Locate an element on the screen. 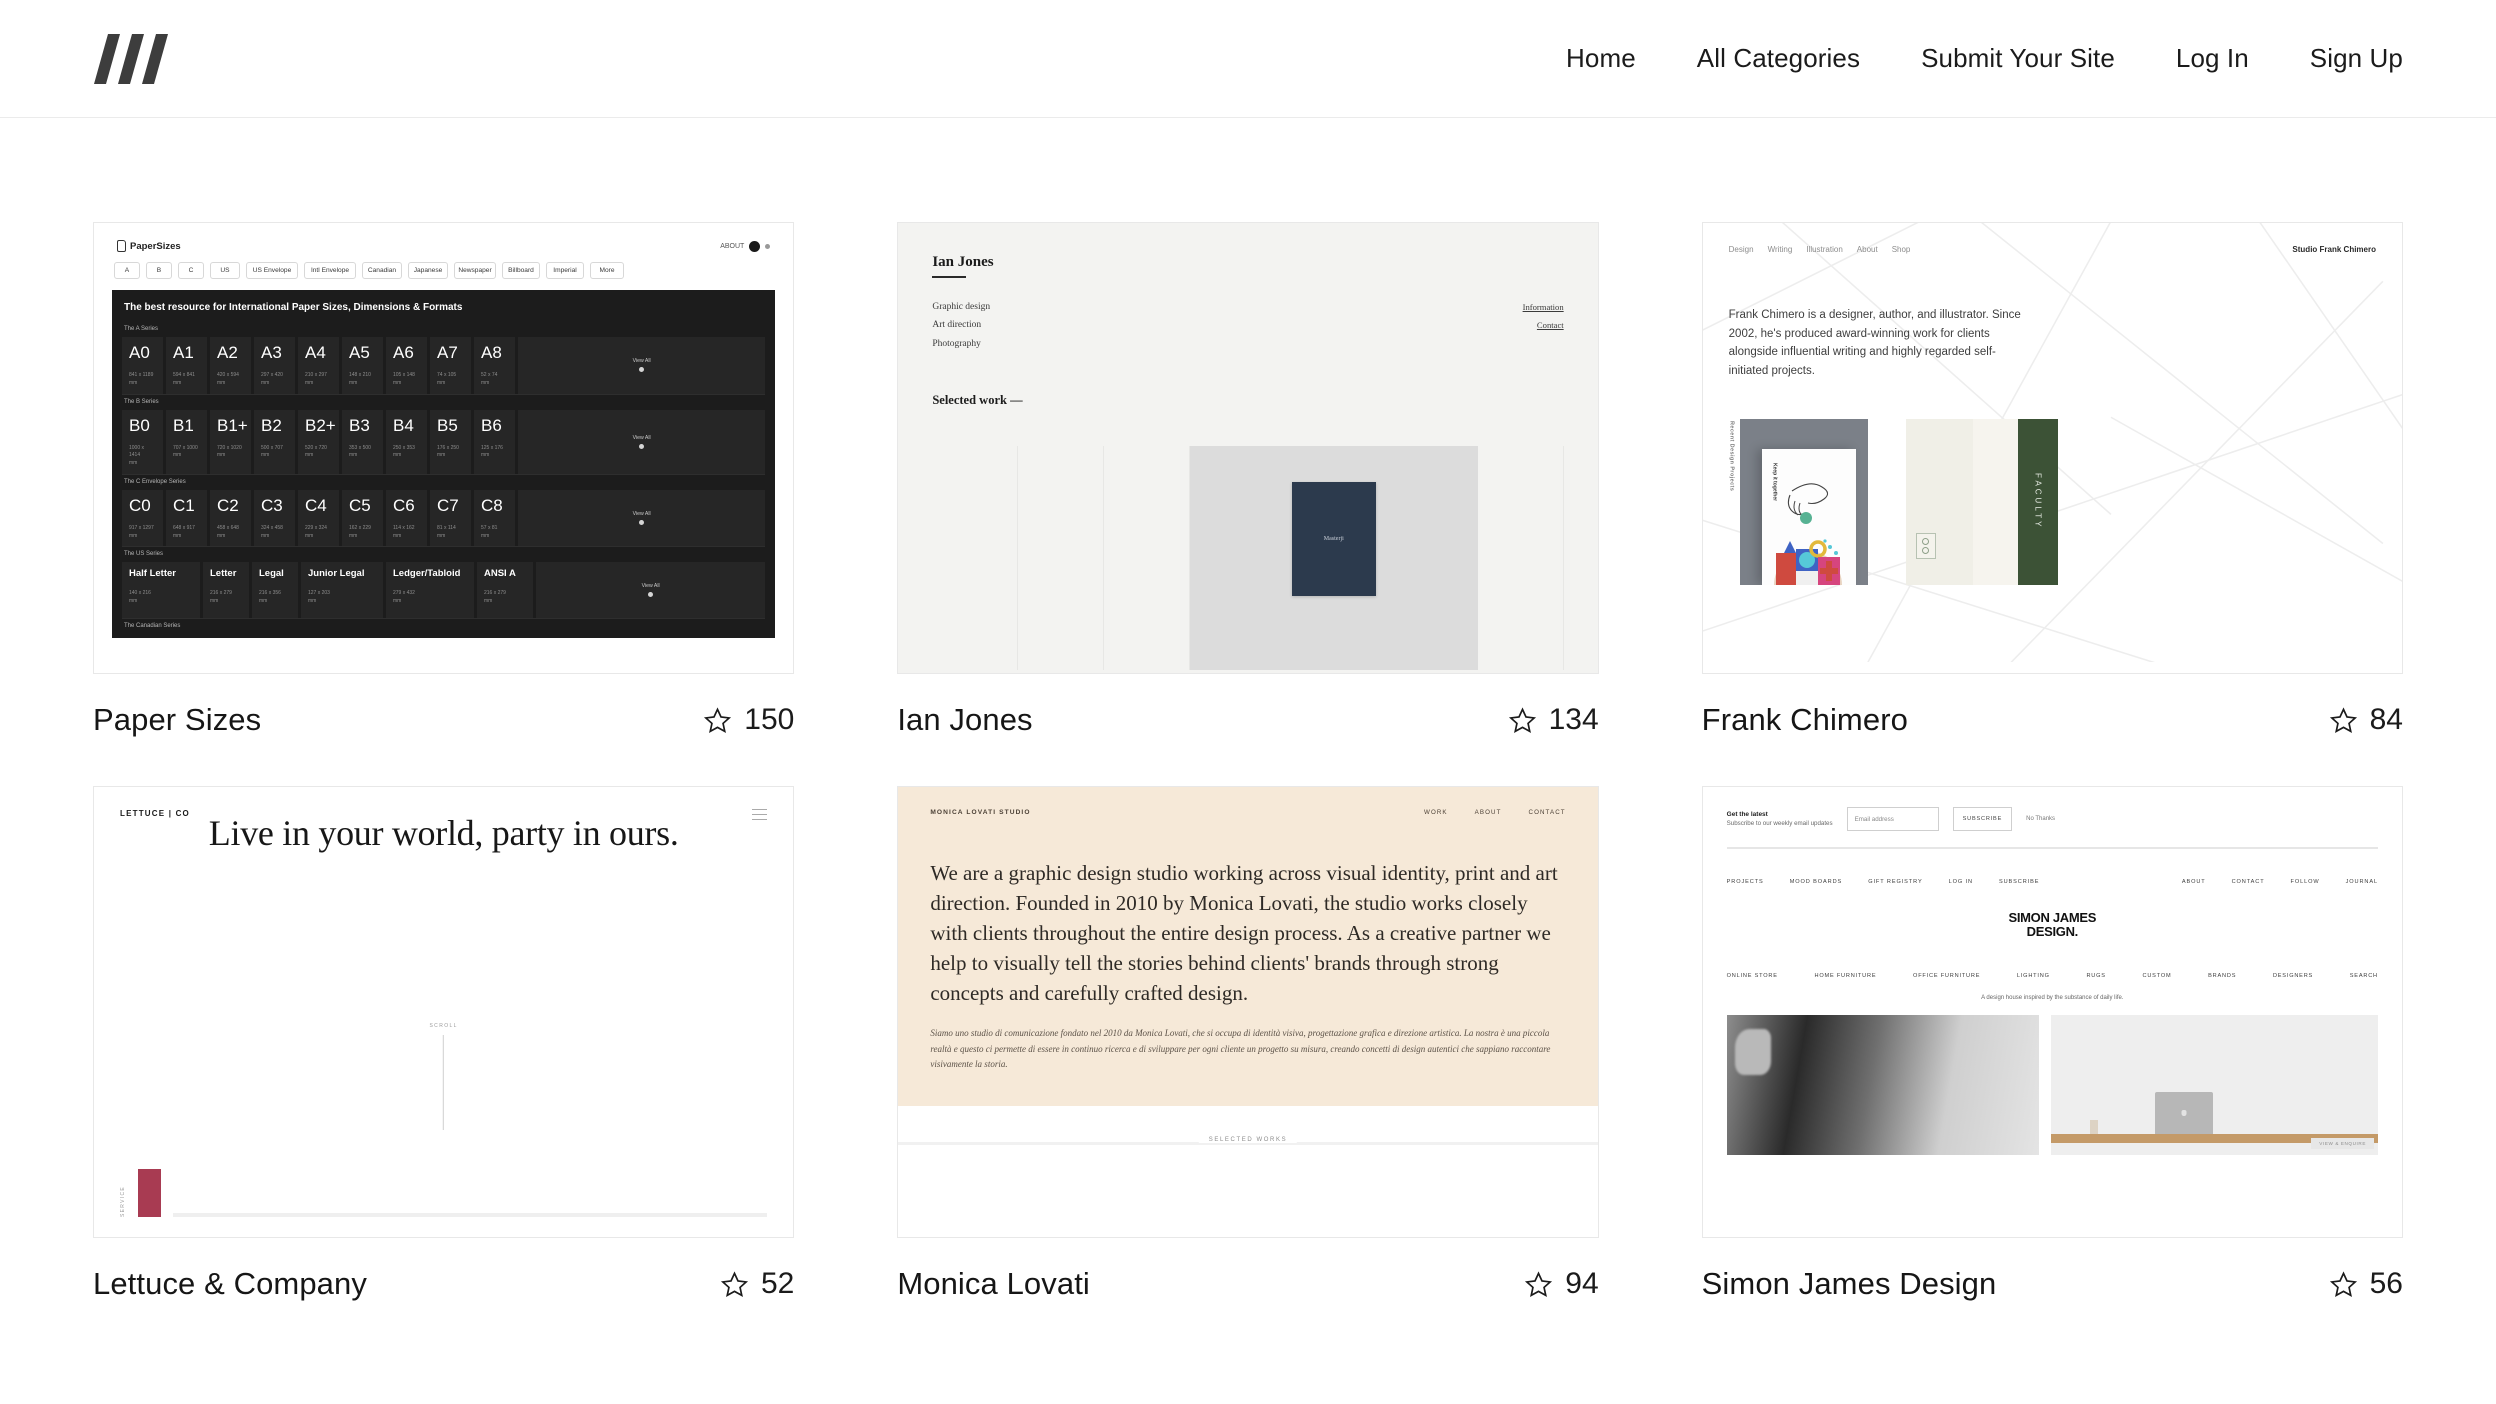 This screenshot has width=2496, height=1404. star-count: 94 is located at coordinates (1561, 1284).